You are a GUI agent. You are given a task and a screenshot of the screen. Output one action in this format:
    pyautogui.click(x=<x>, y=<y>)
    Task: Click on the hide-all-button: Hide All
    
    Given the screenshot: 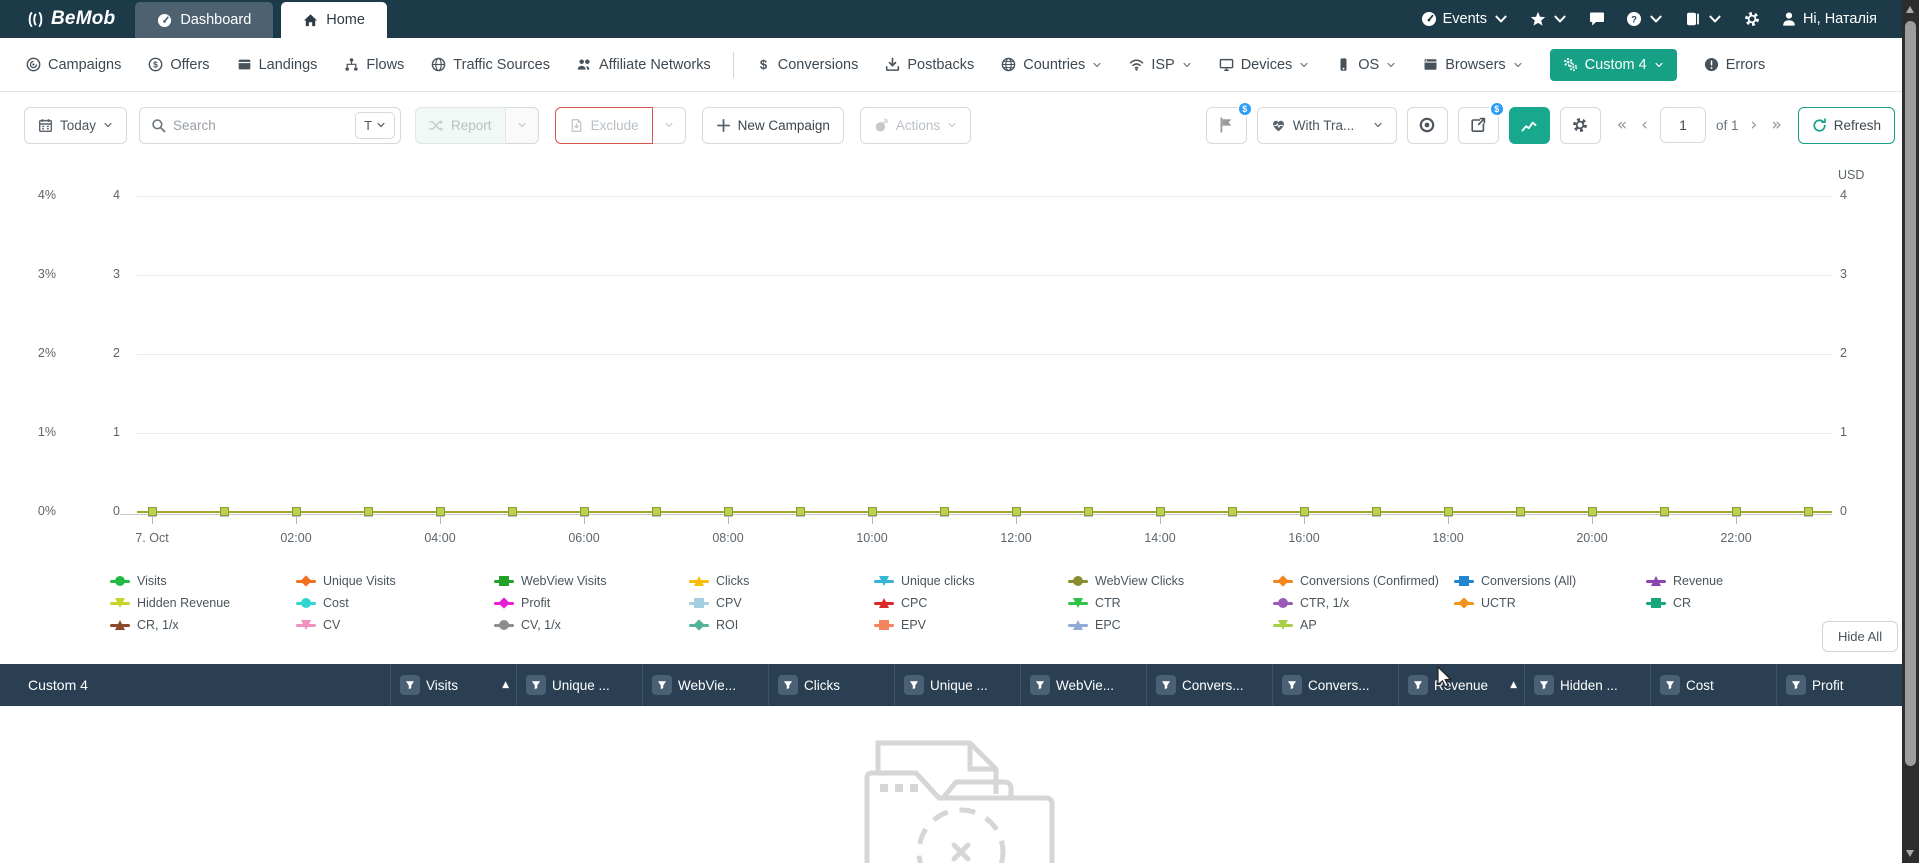 What is the action you would take?
    pyautogui.click(x=1860, y=636)
    